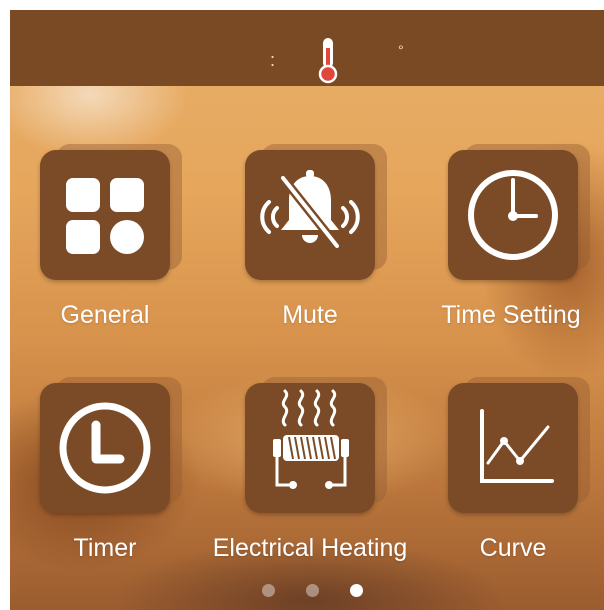 This screenshot has width=604, height=610. Describe the element at coordinates (401, 50) in the screenshot. I see `degree-symbol: °` at that location.